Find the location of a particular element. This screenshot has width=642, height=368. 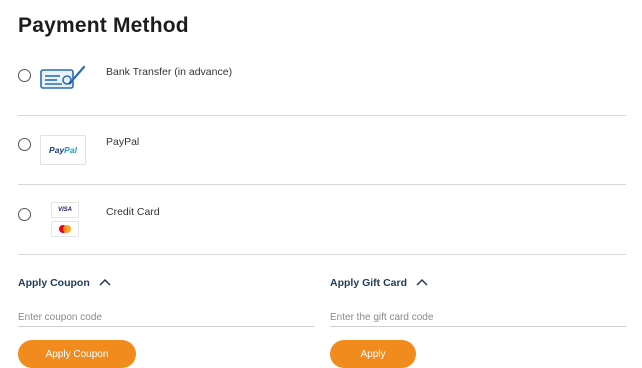

visa-icon: VISA is located at coordinates (65, 210).